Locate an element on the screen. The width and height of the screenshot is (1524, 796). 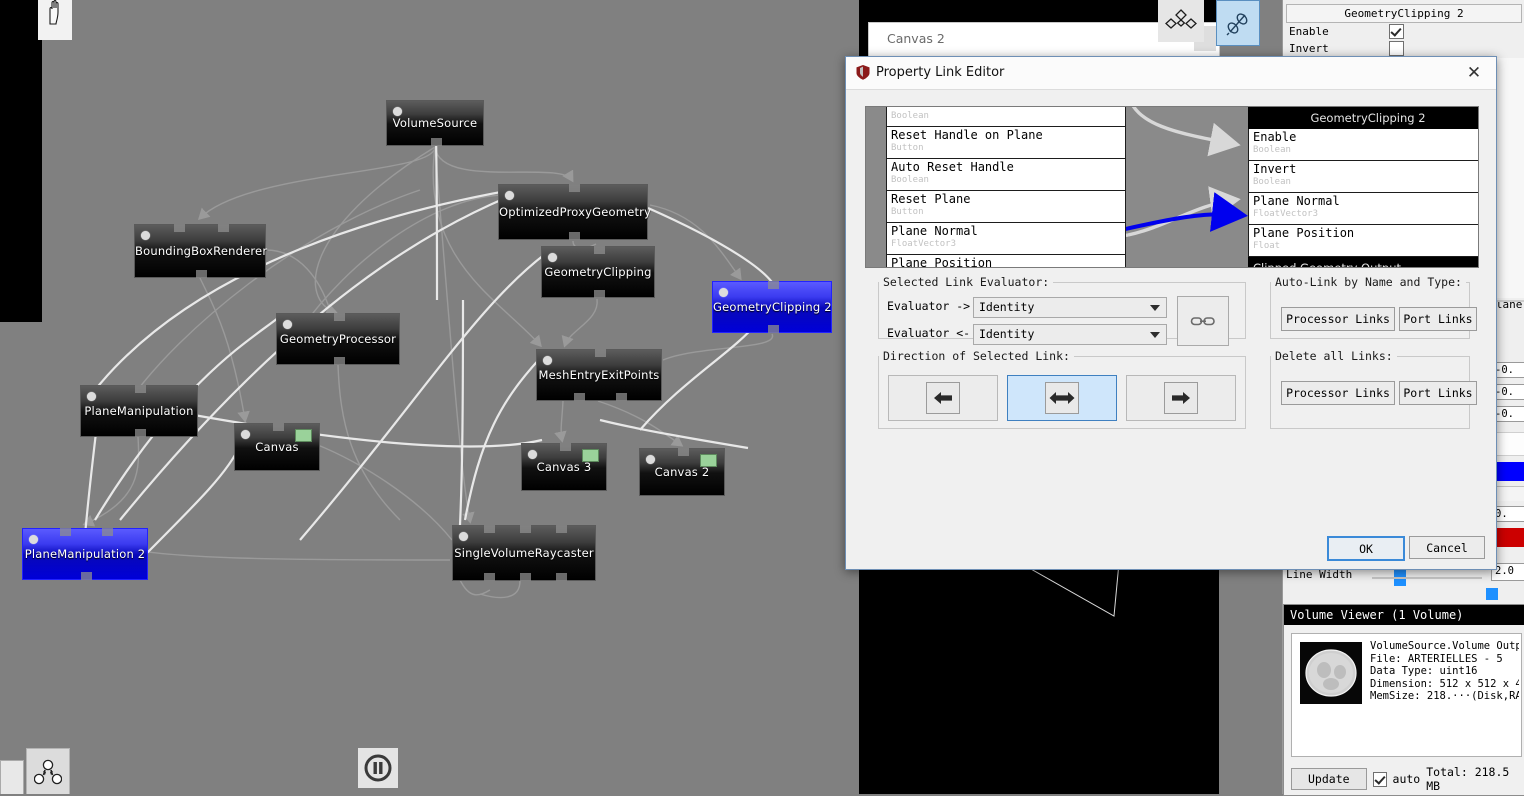
processor-node: VolumeSource is located at coordinates (435, 123).